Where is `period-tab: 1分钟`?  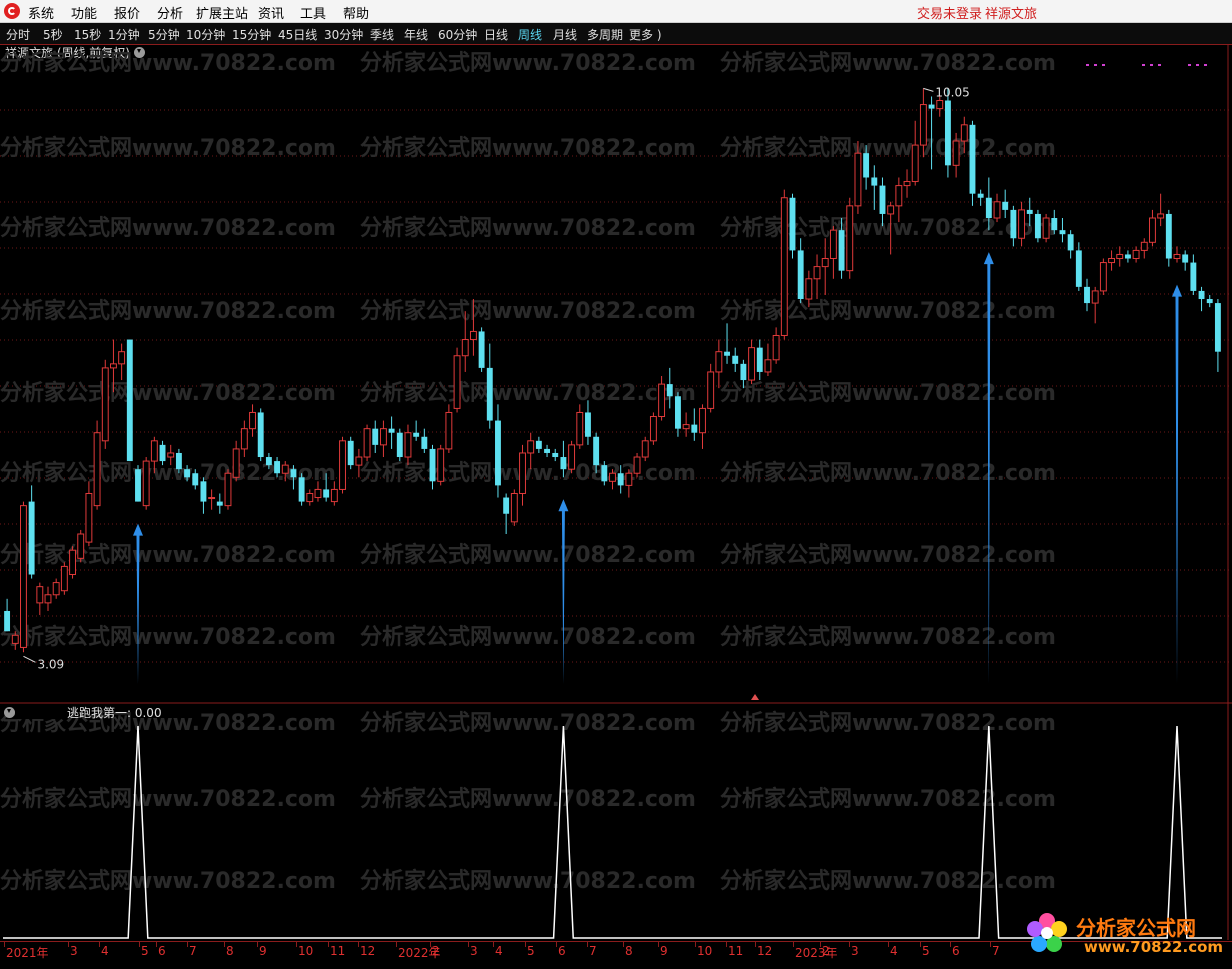
period-tab: 1分钟 is located at coordinates (124, 34).